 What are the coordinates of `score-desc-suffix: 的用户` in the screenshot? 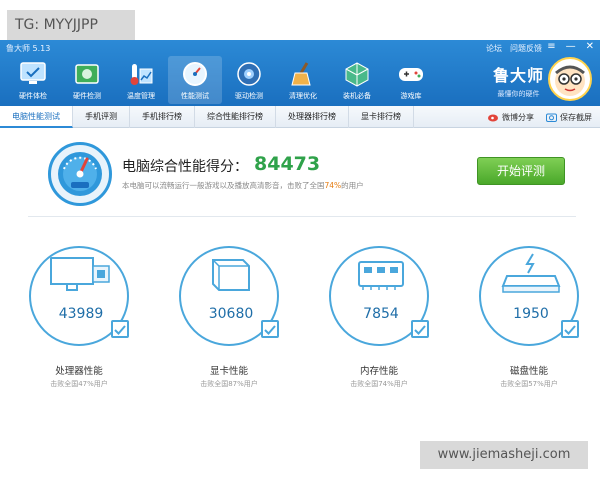 It's located at (352, 185).